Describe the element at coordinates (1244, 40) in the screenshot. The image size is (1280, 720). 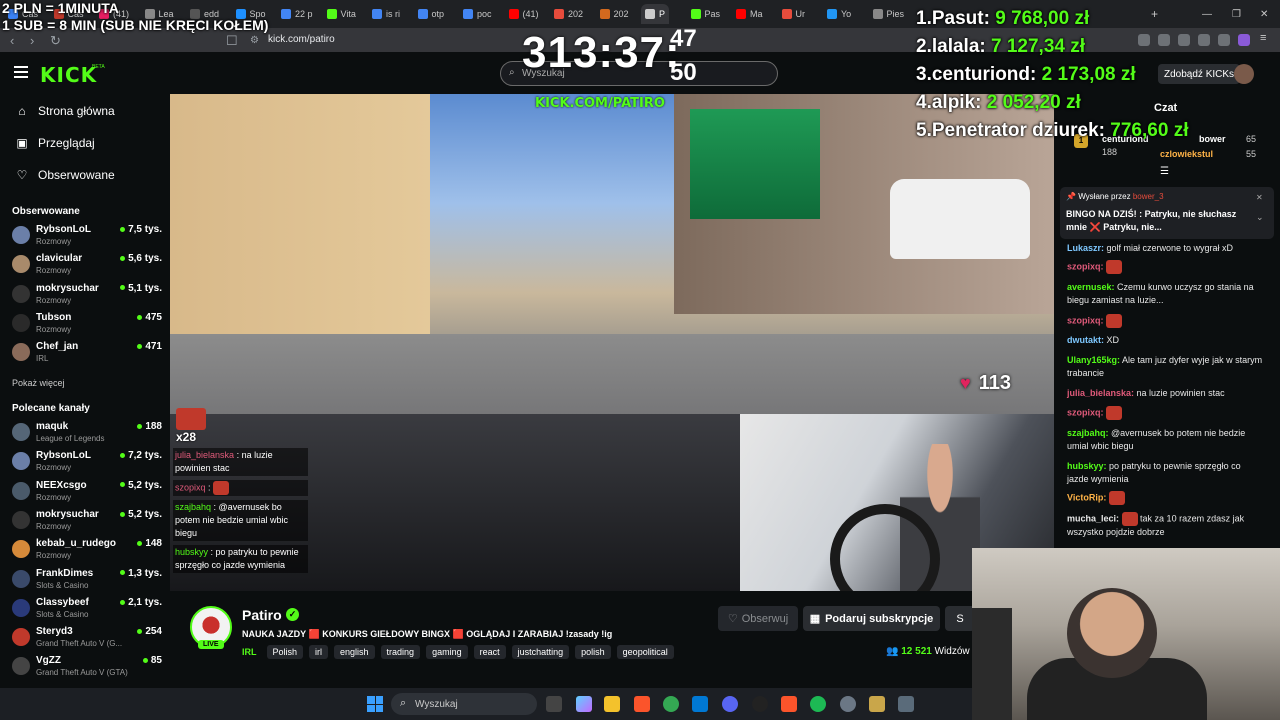
I see `profile-icon` at that location.